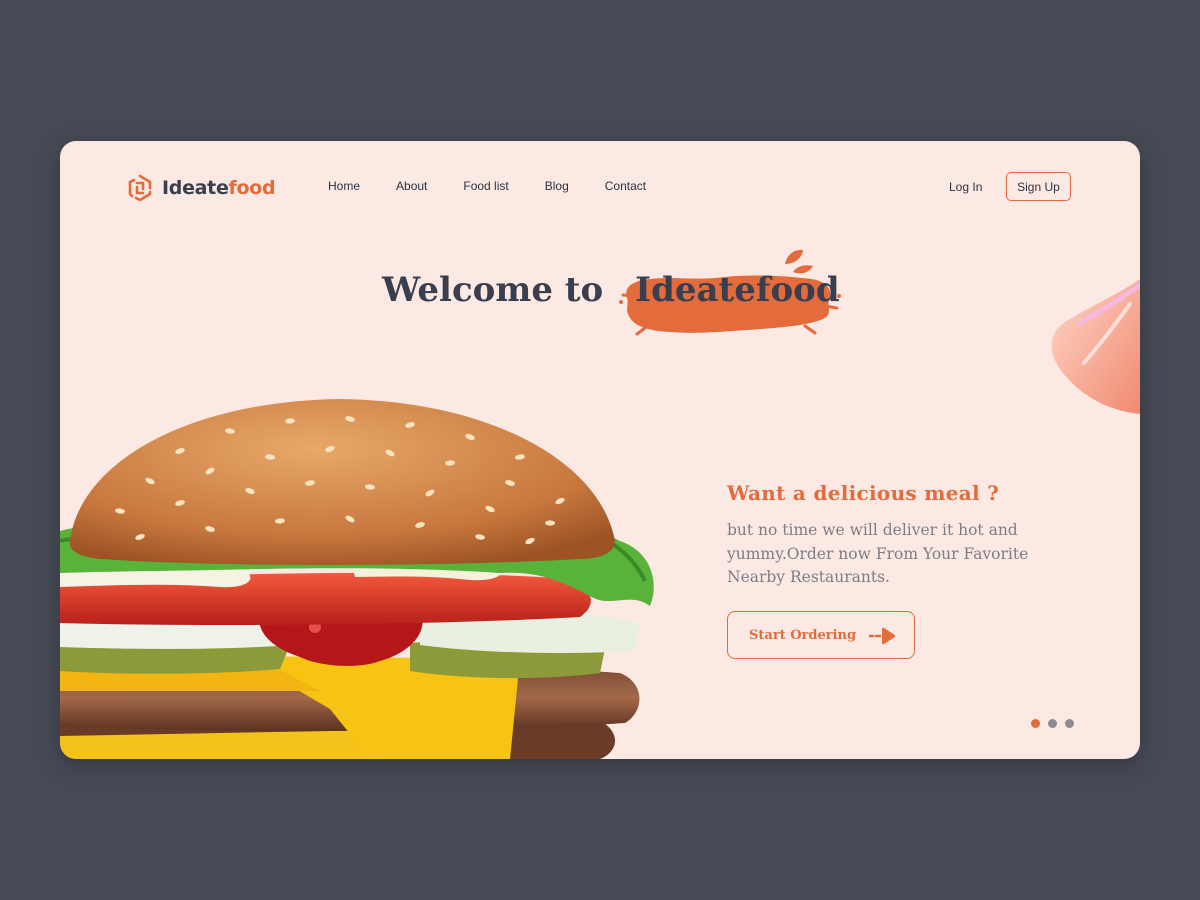 Image resolution: width=1200 pixels, height=900 pixels. I want to click on nav-item-about: About, so click(411, 186).